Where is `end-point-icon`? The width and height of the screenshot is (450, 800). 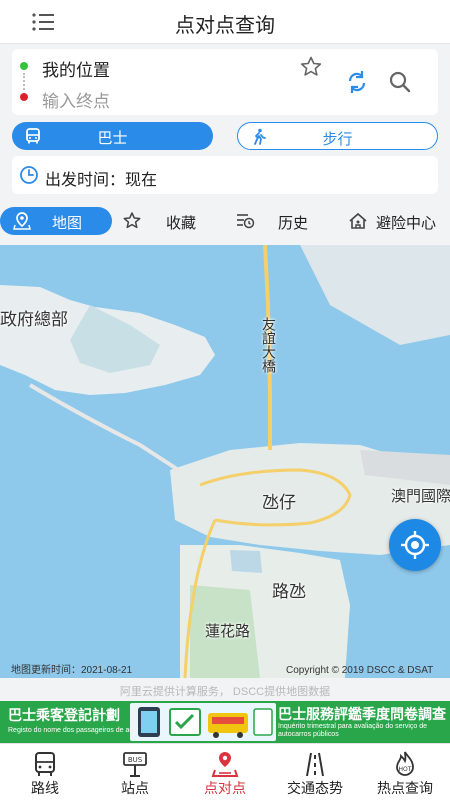 end-point-icon is located at coordinates (24, 97).